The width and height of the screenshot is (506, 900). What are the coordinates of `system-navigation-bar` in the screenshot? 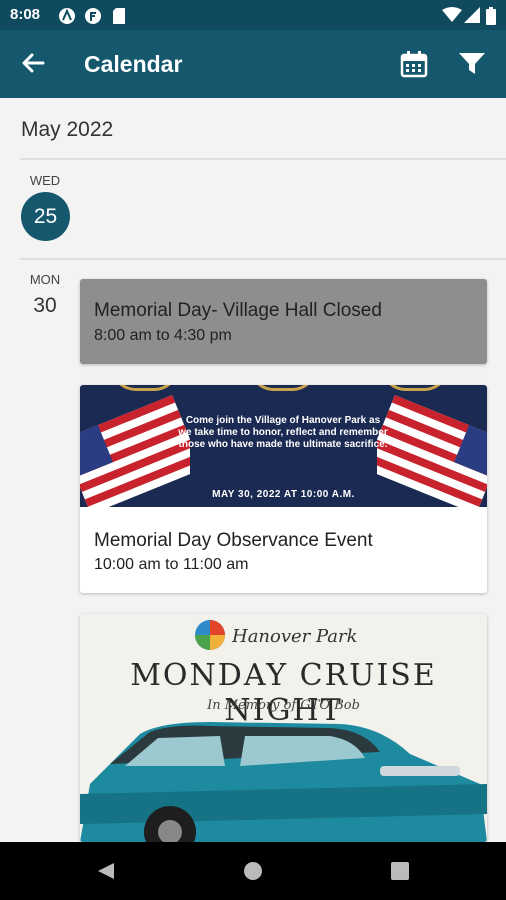 It's located at (253, 871).